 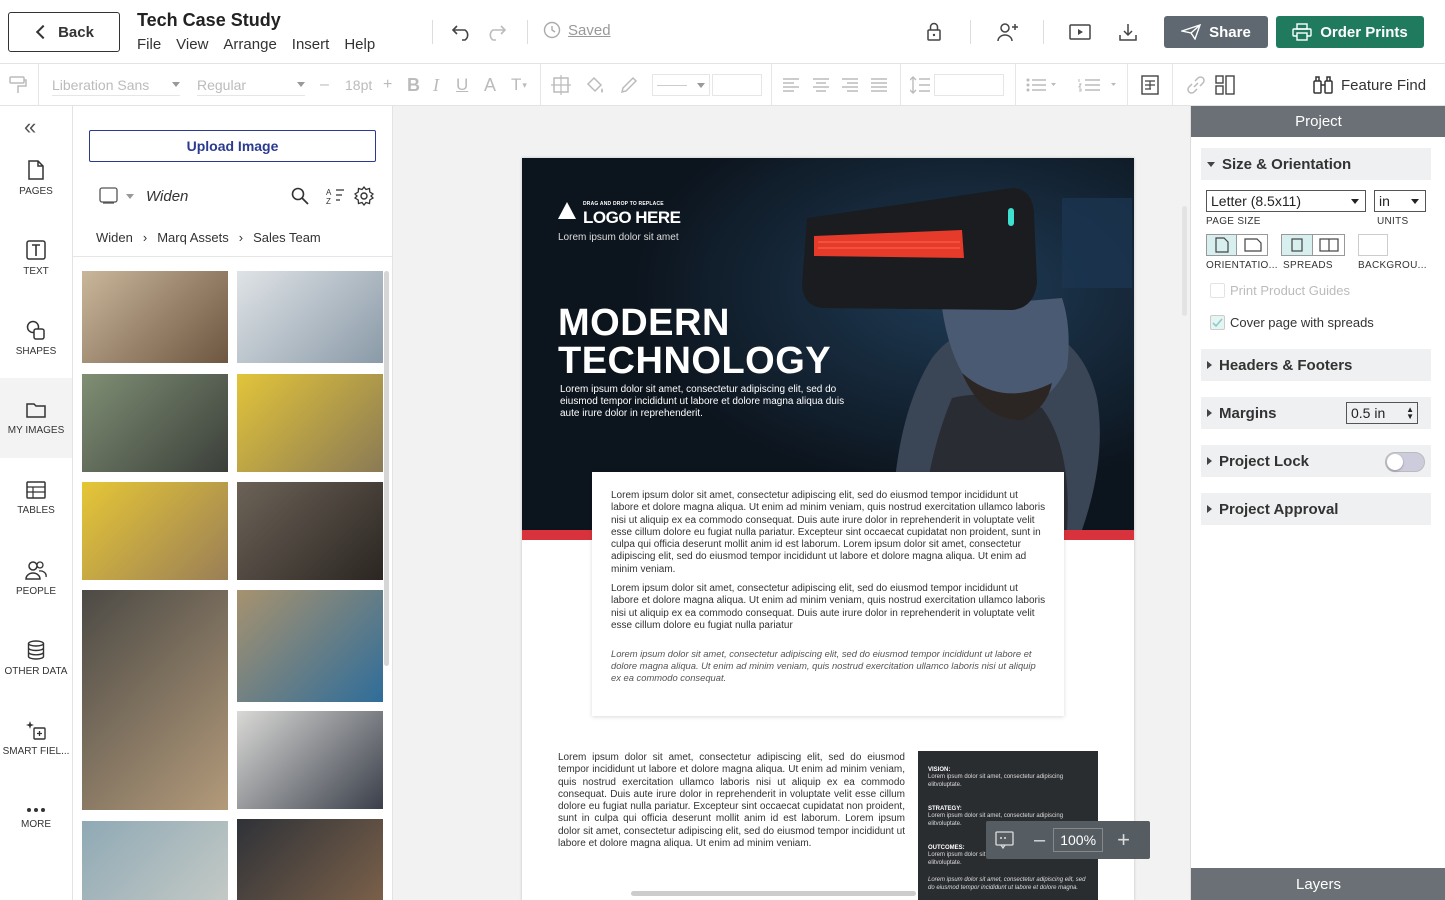 What do you see at coordinates (1318, 884) in the screenshot?
I see `layers-panel-toggle: Layers` at bounding box center [1318, 884].